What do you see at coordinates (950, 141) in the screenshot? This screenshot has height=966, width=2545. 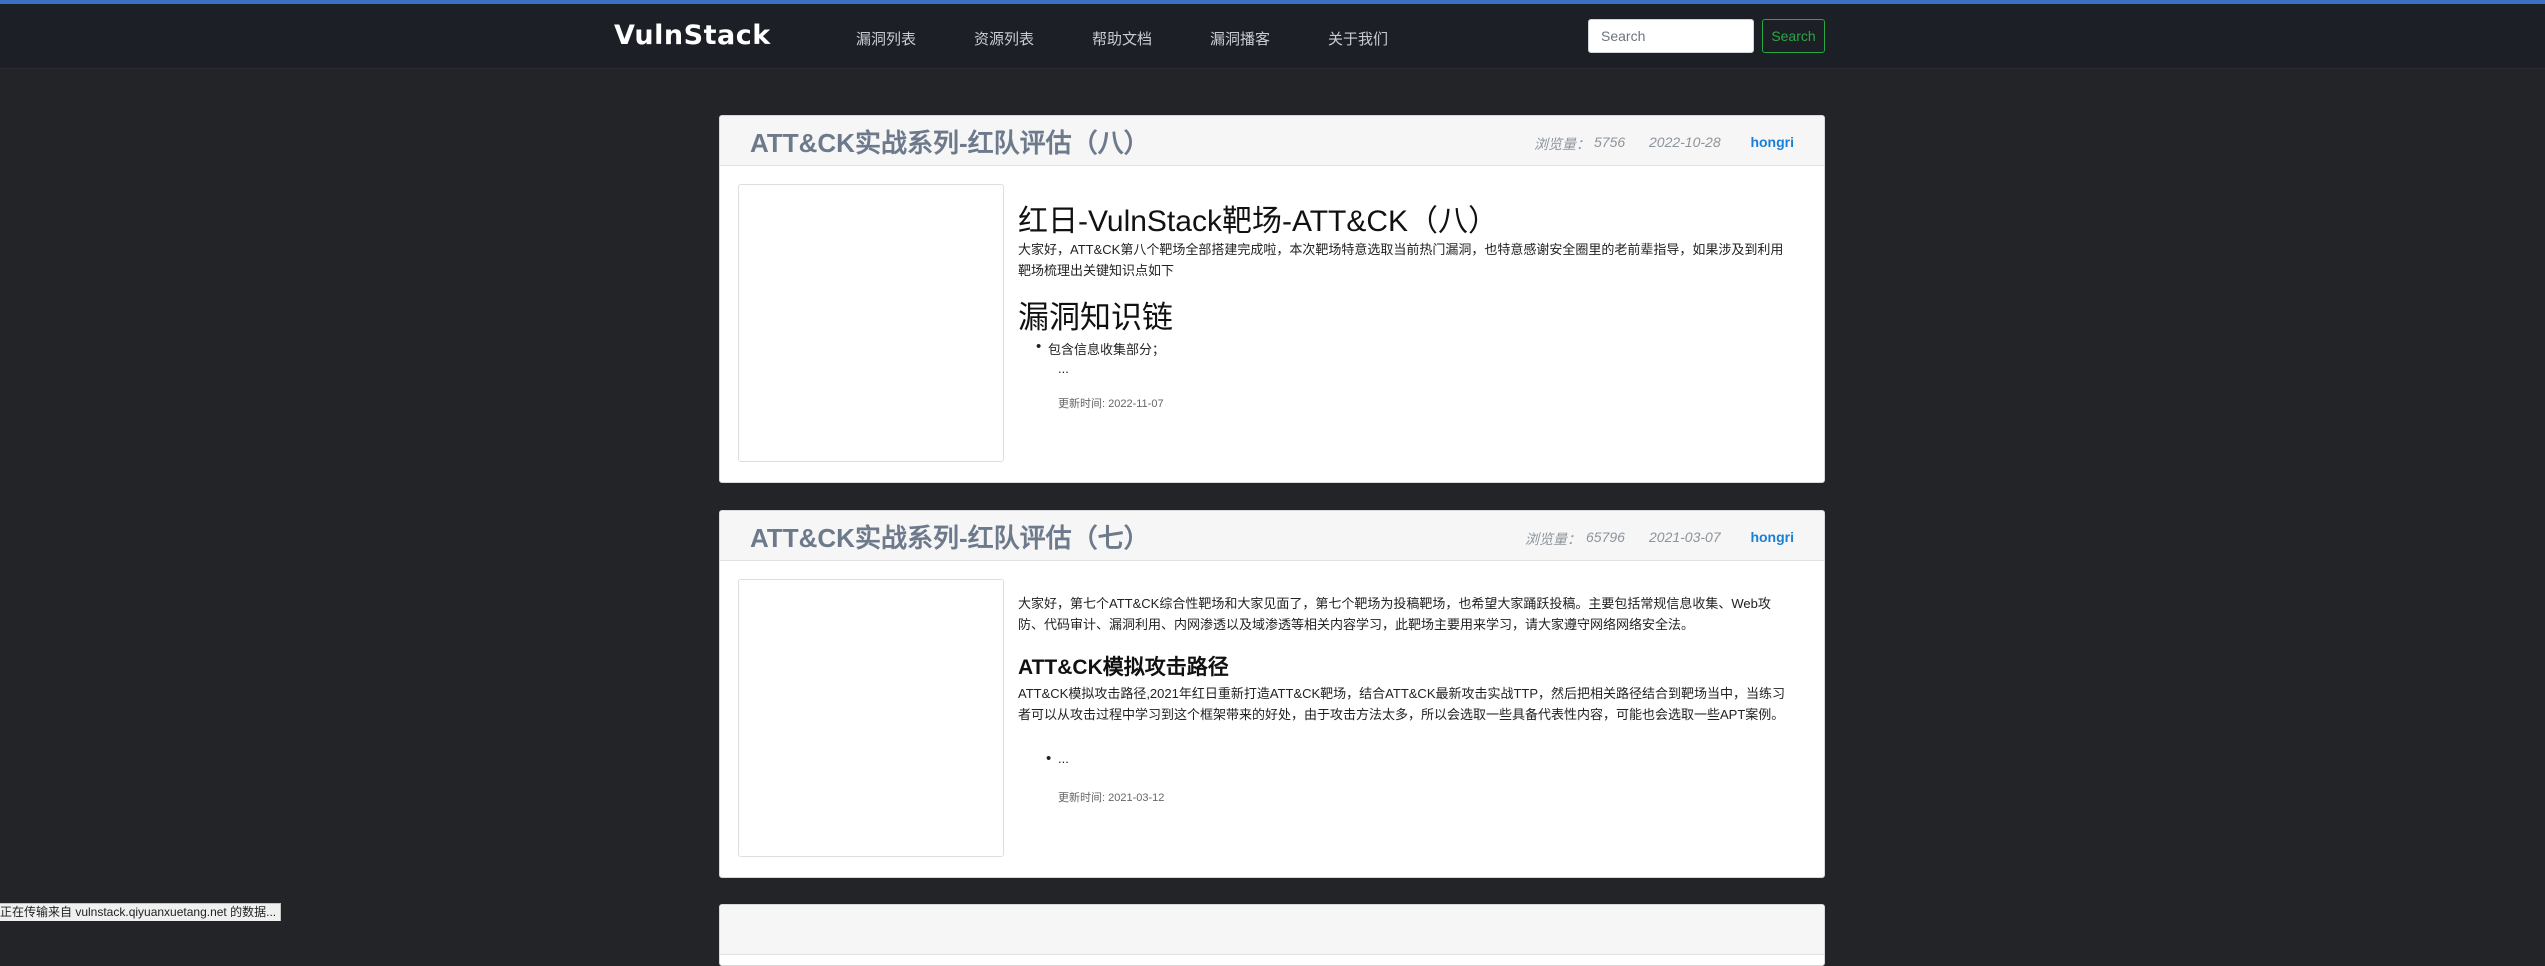 I see `article-title: ATT&CK实战系列-红队评估（八）` at bounding box center [950, 141].